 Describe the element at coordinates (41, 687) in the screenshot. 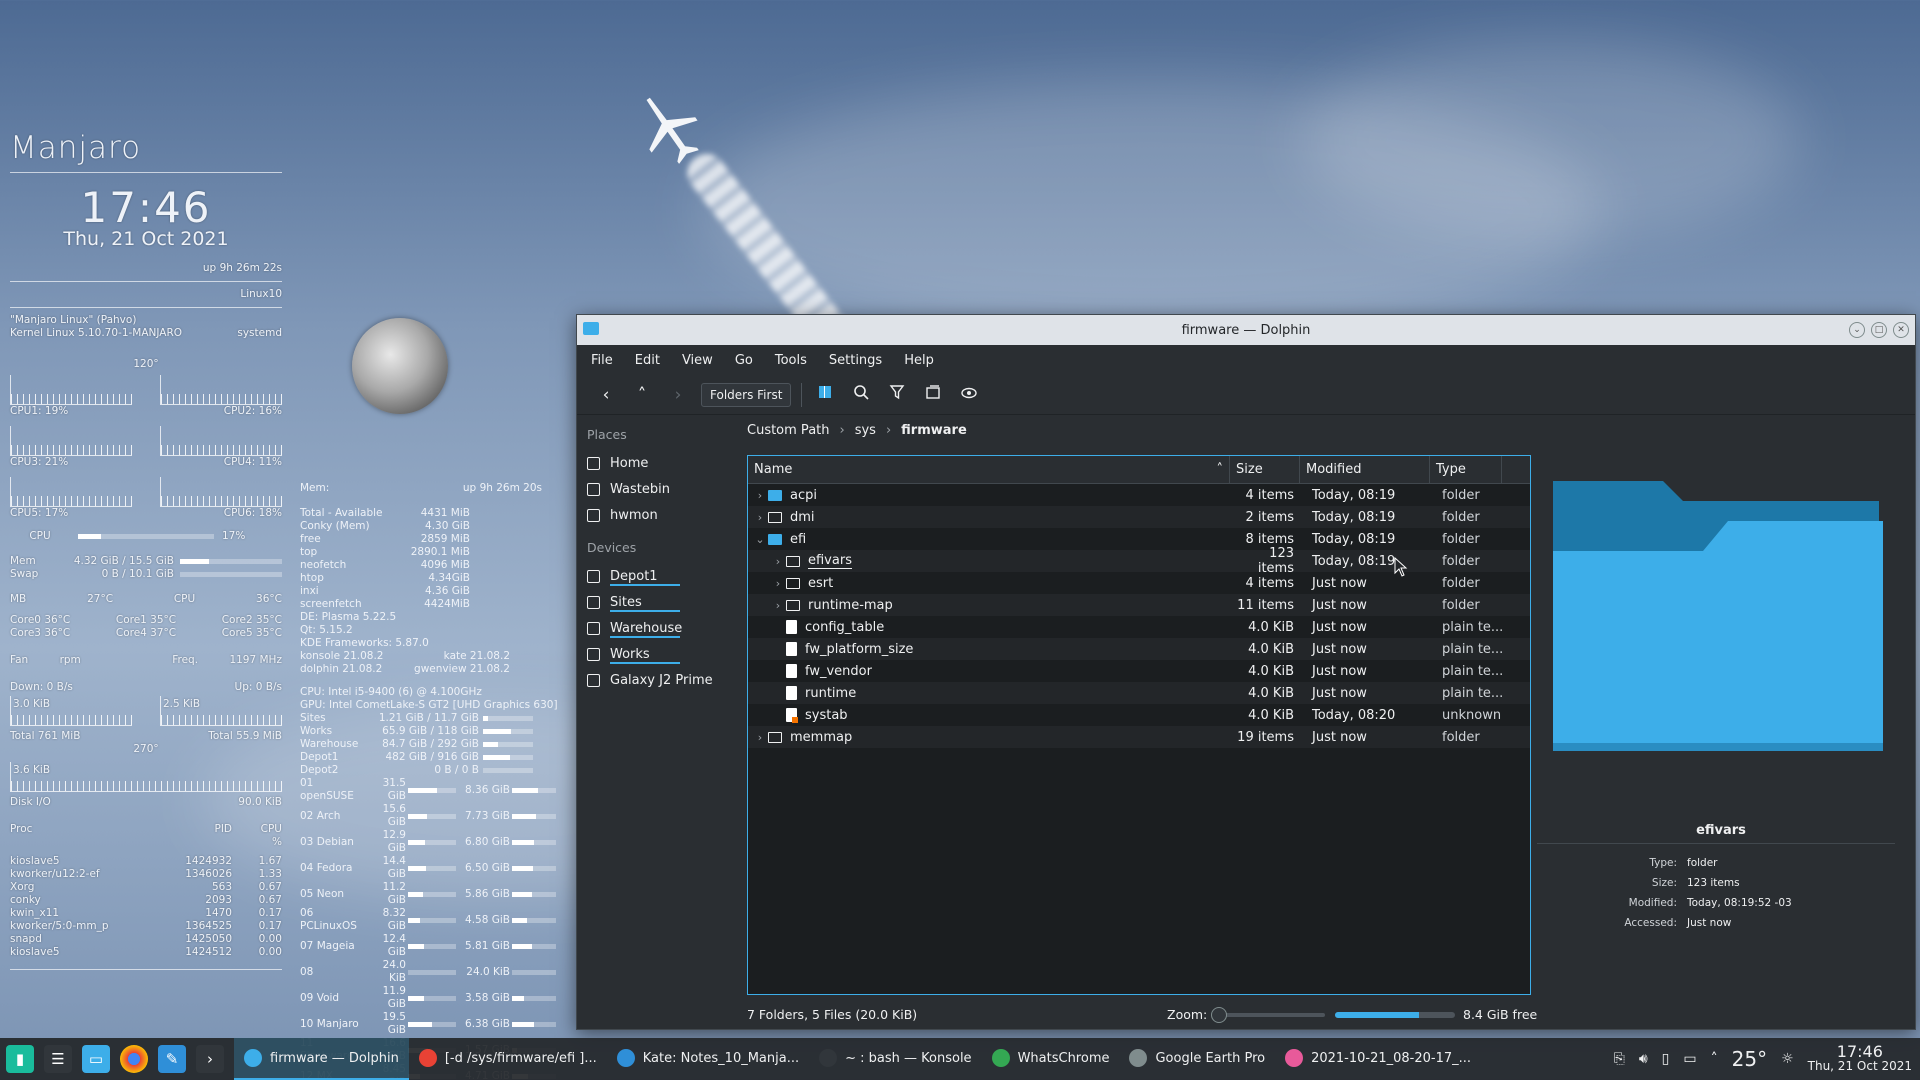

I see `down-speed: Down: 0 B/s` at that location.